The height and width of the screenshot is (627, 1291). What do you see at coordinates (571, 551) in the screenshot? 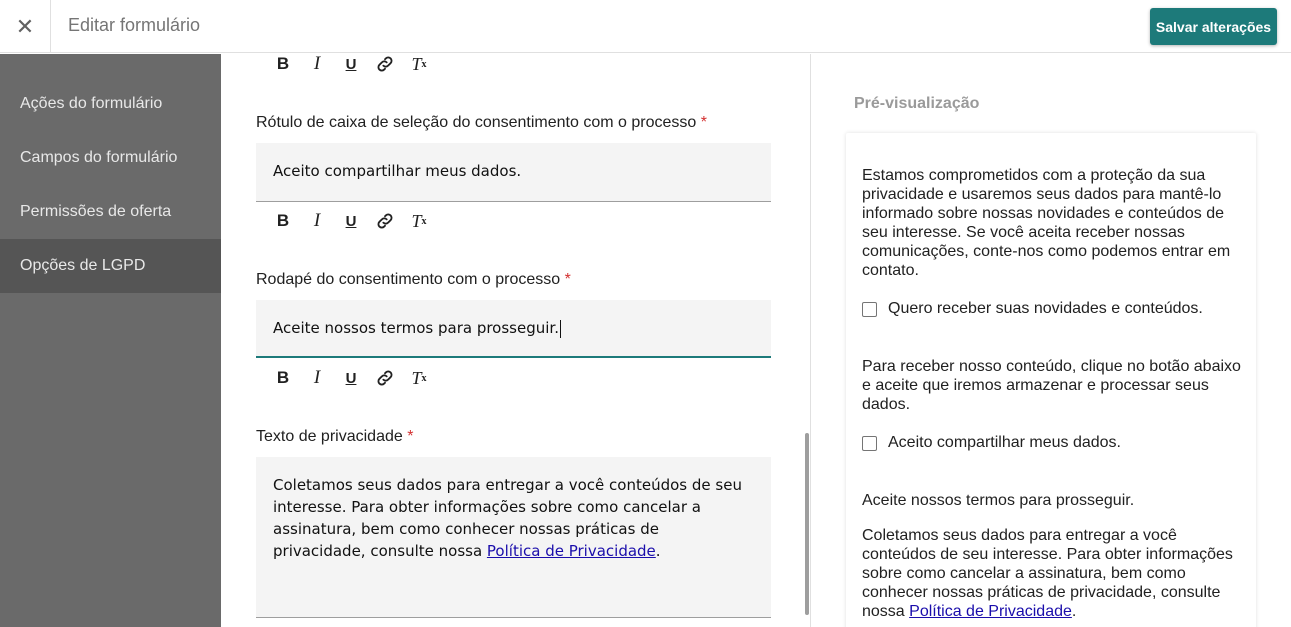
I see `privacy-policy-link: Política de Privacidade` at bounding box center [571, 551].